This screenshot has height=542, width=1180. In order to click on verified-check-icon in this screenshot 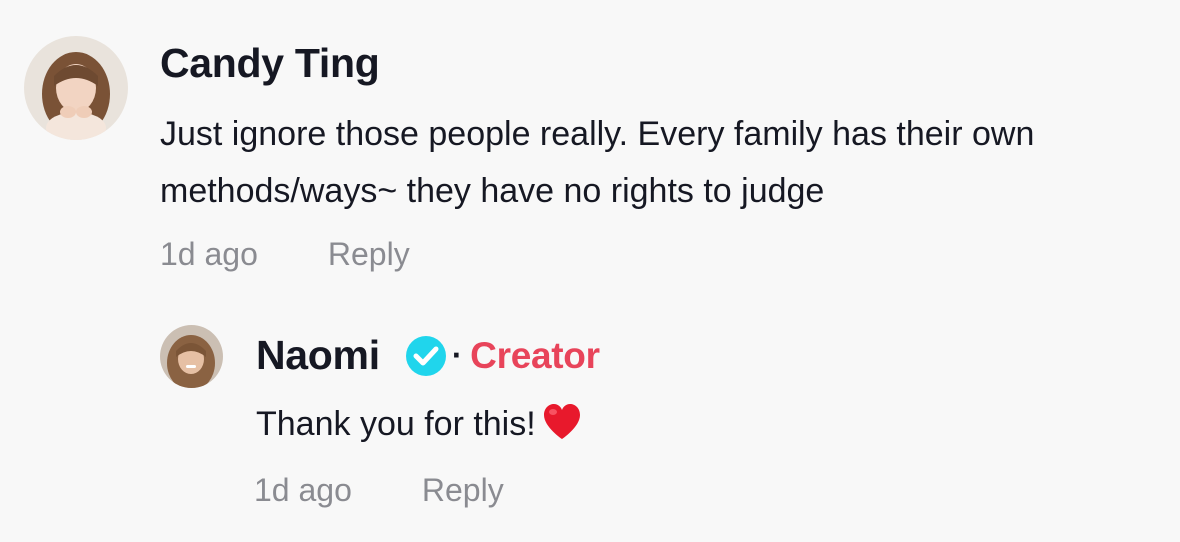, I will do `click(426, 356)`.